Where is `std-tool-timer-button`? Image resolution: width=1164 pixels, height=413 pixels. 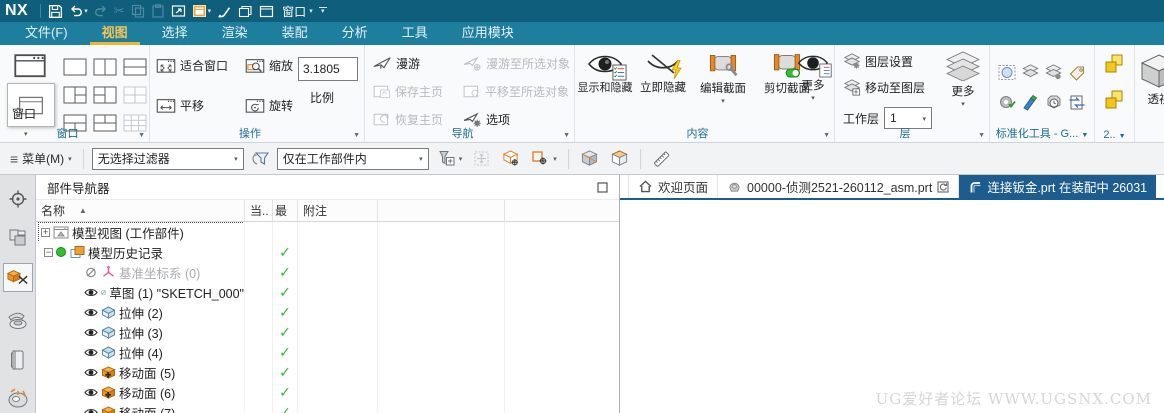 std-tool-timer-button is located at coordinates (1053, 102).